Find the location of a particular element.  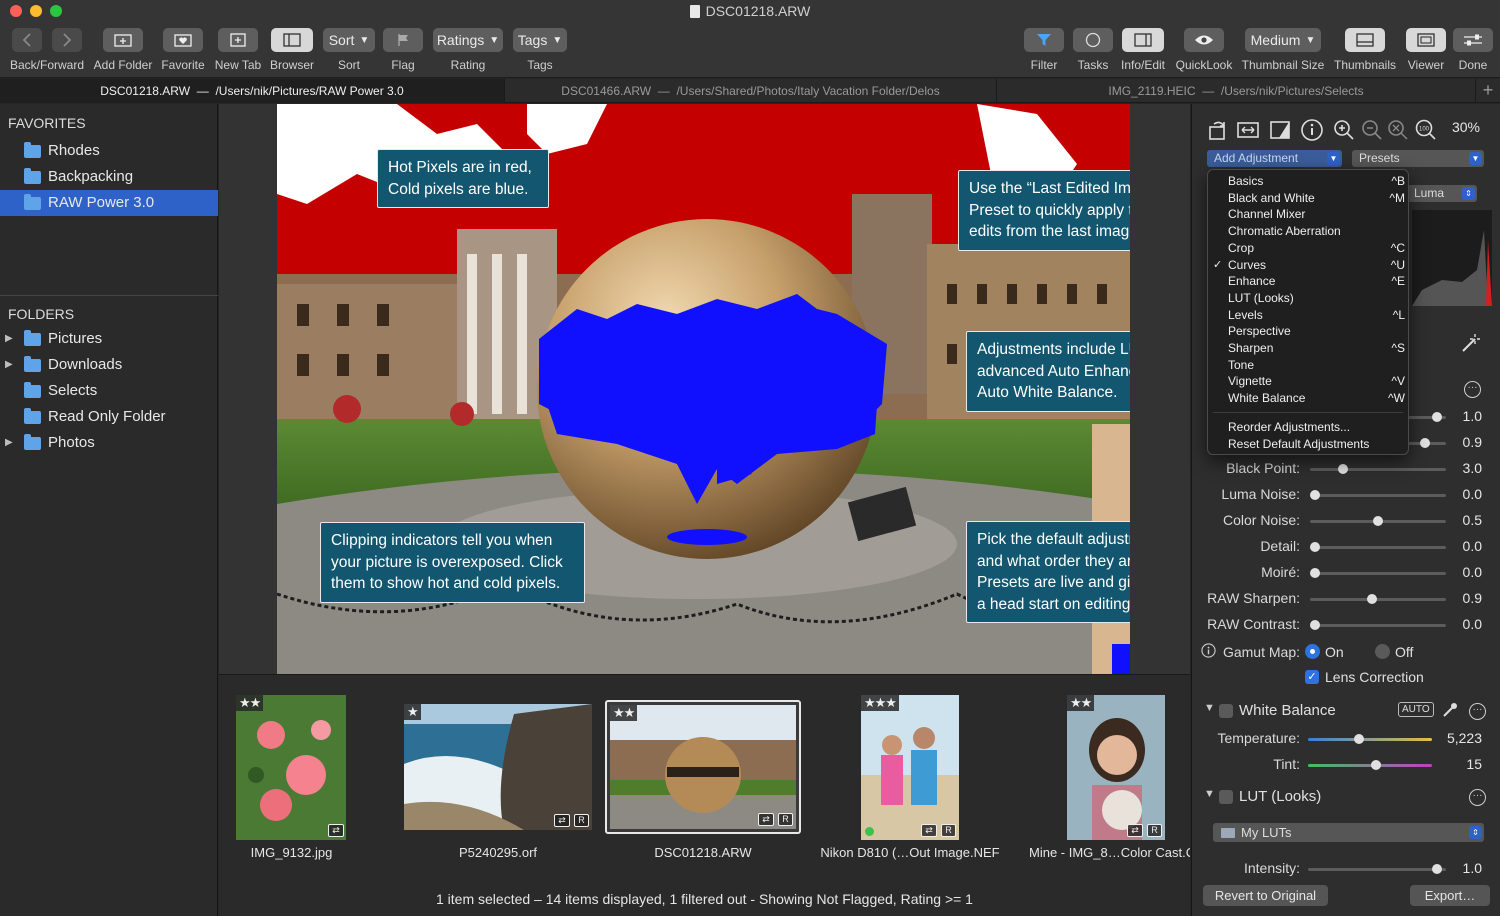

forward-button is located at coordinates (67, 40).